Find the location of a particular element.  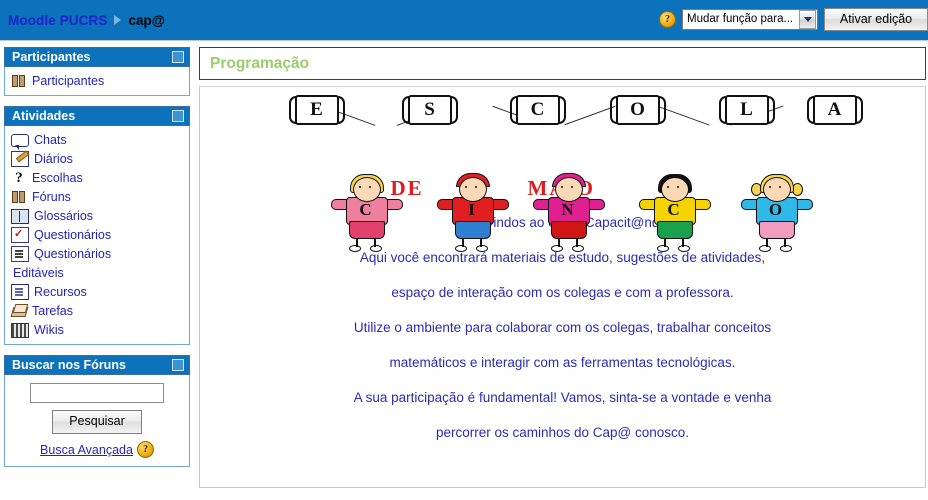

banner-letter-card-S: S is located at coordinates (429, 110).